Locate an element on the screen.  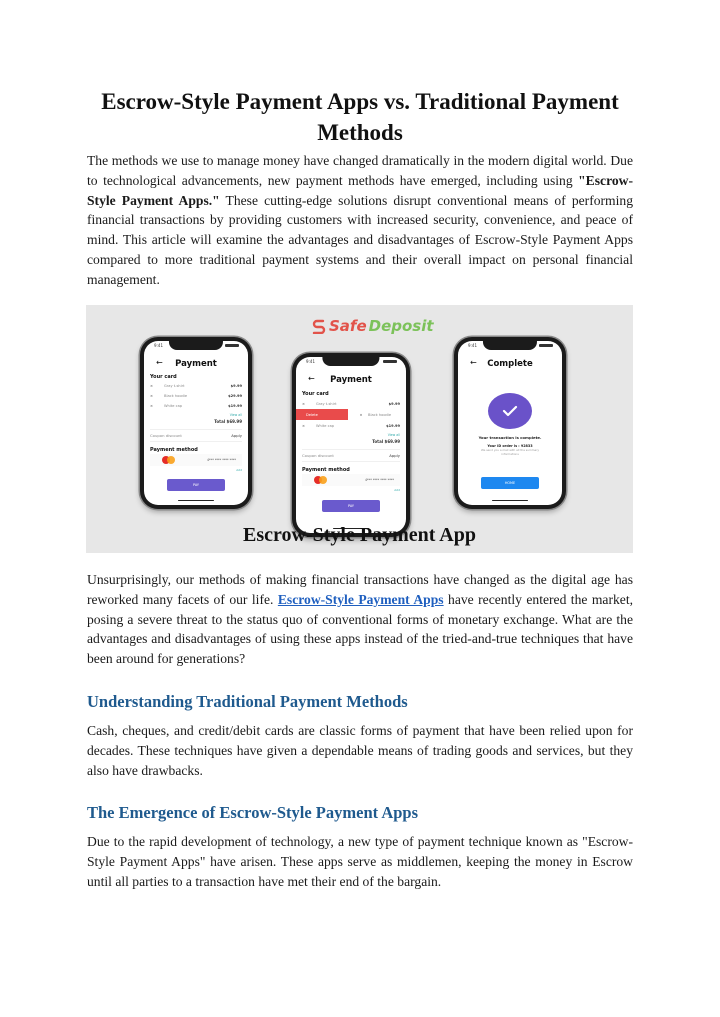
item-price: $29.99 is located at coordinates (235, 395).